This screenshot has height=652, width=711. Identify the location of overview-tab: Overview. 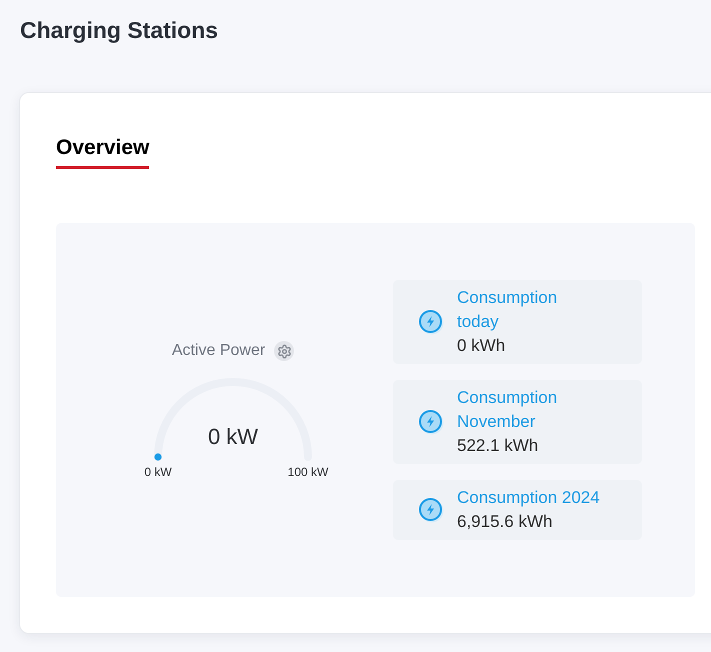
(103, 152).